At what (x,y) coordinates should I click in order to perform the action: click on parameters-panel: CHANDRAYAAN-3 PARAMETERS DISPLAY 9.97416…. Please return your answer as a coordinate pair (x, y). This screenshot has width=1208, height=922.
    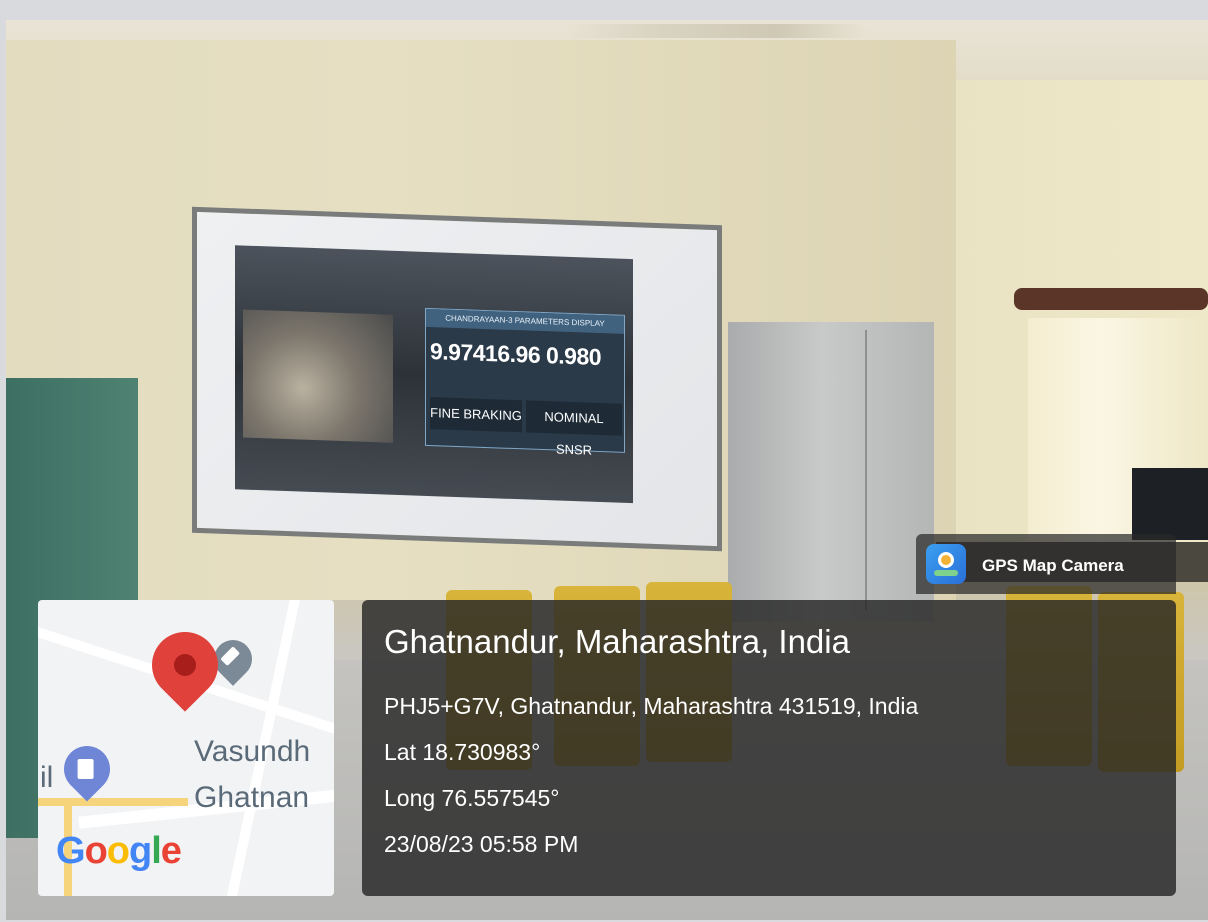
    Looking at the image, I should click on (525, 382).